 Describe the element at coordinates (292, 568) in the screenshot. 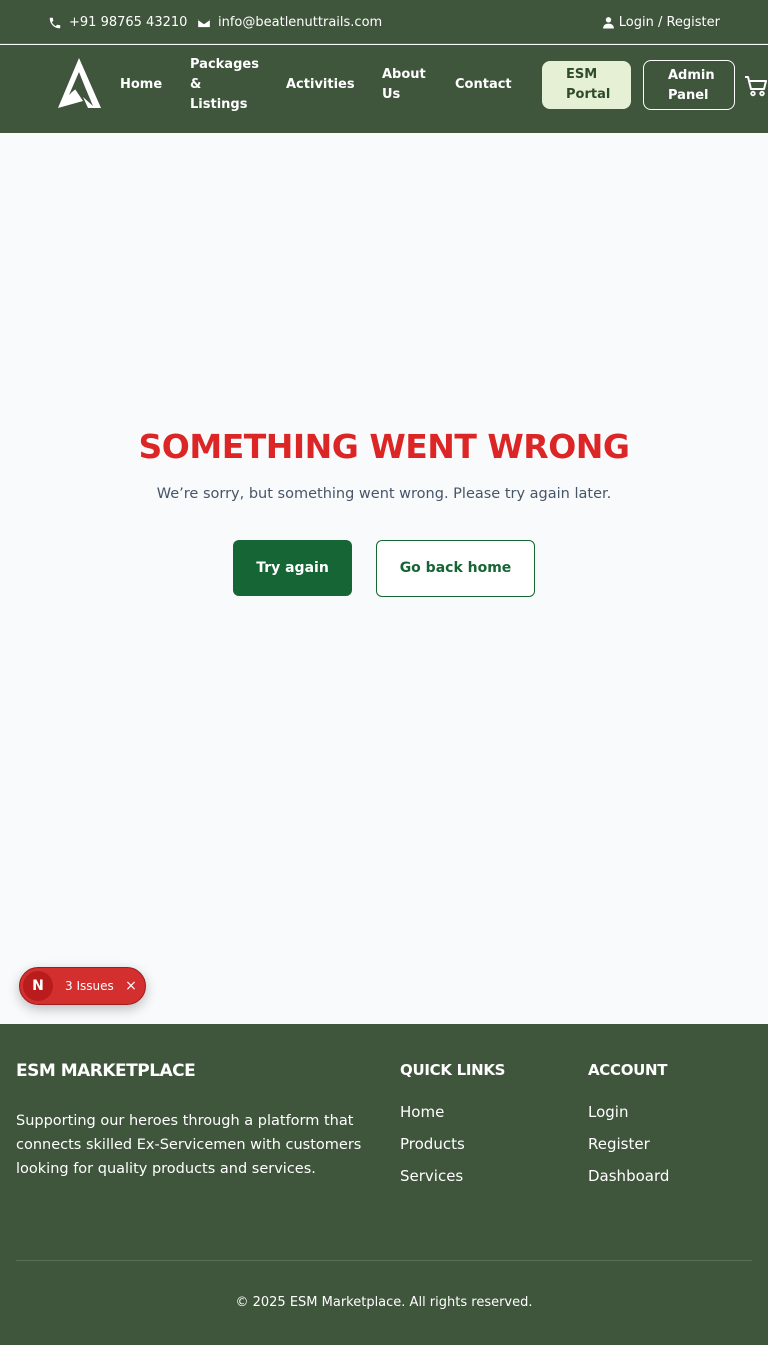

I see `try-again-button: Try again` at that location.